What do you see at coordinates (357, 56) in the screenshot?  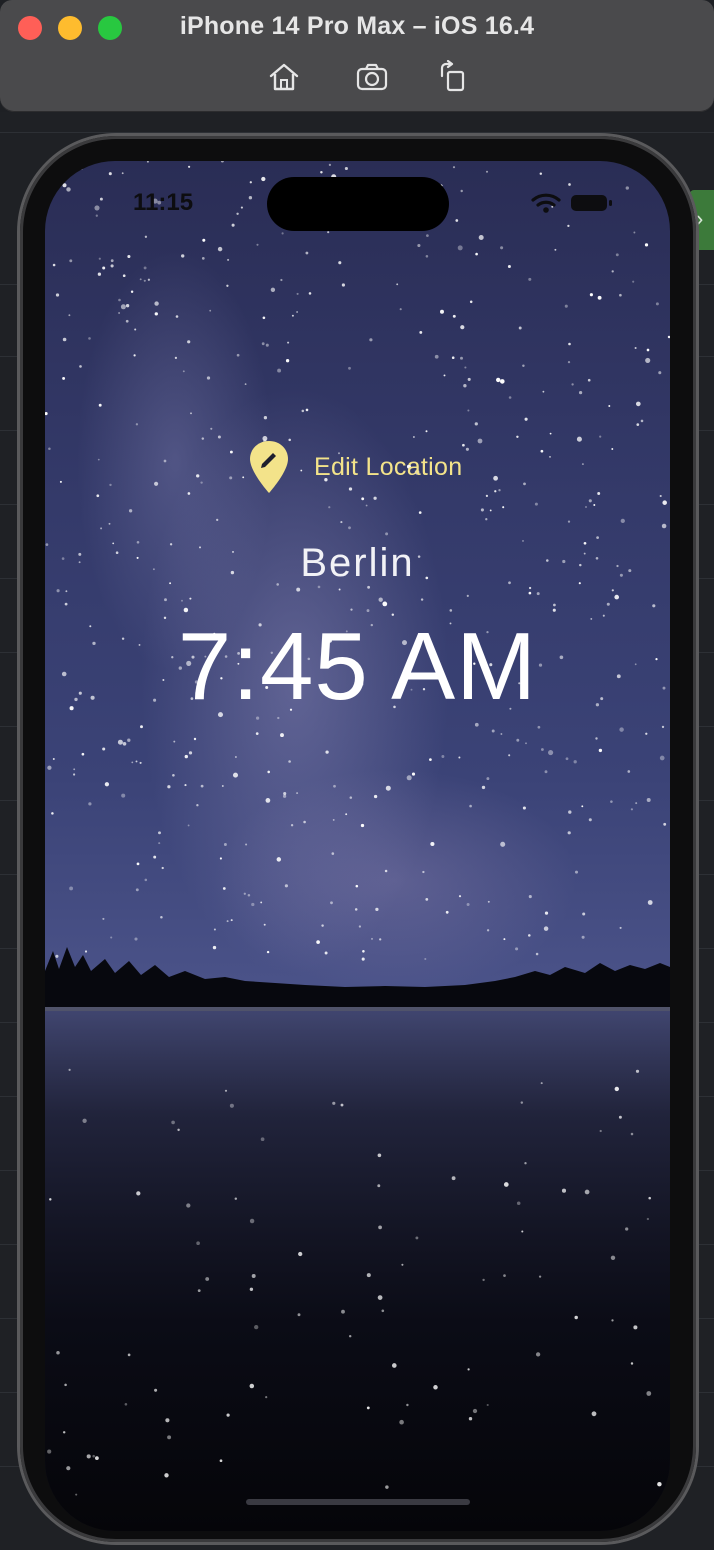 I see `simulator-titlebar: iPhone 14 Pro Max – iOS 16.4` at bounding box center [357, 56].